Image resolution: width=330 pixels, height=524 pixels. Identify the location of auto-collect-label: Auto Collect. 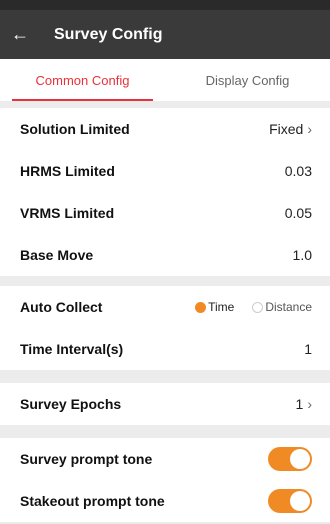
(61, 307).